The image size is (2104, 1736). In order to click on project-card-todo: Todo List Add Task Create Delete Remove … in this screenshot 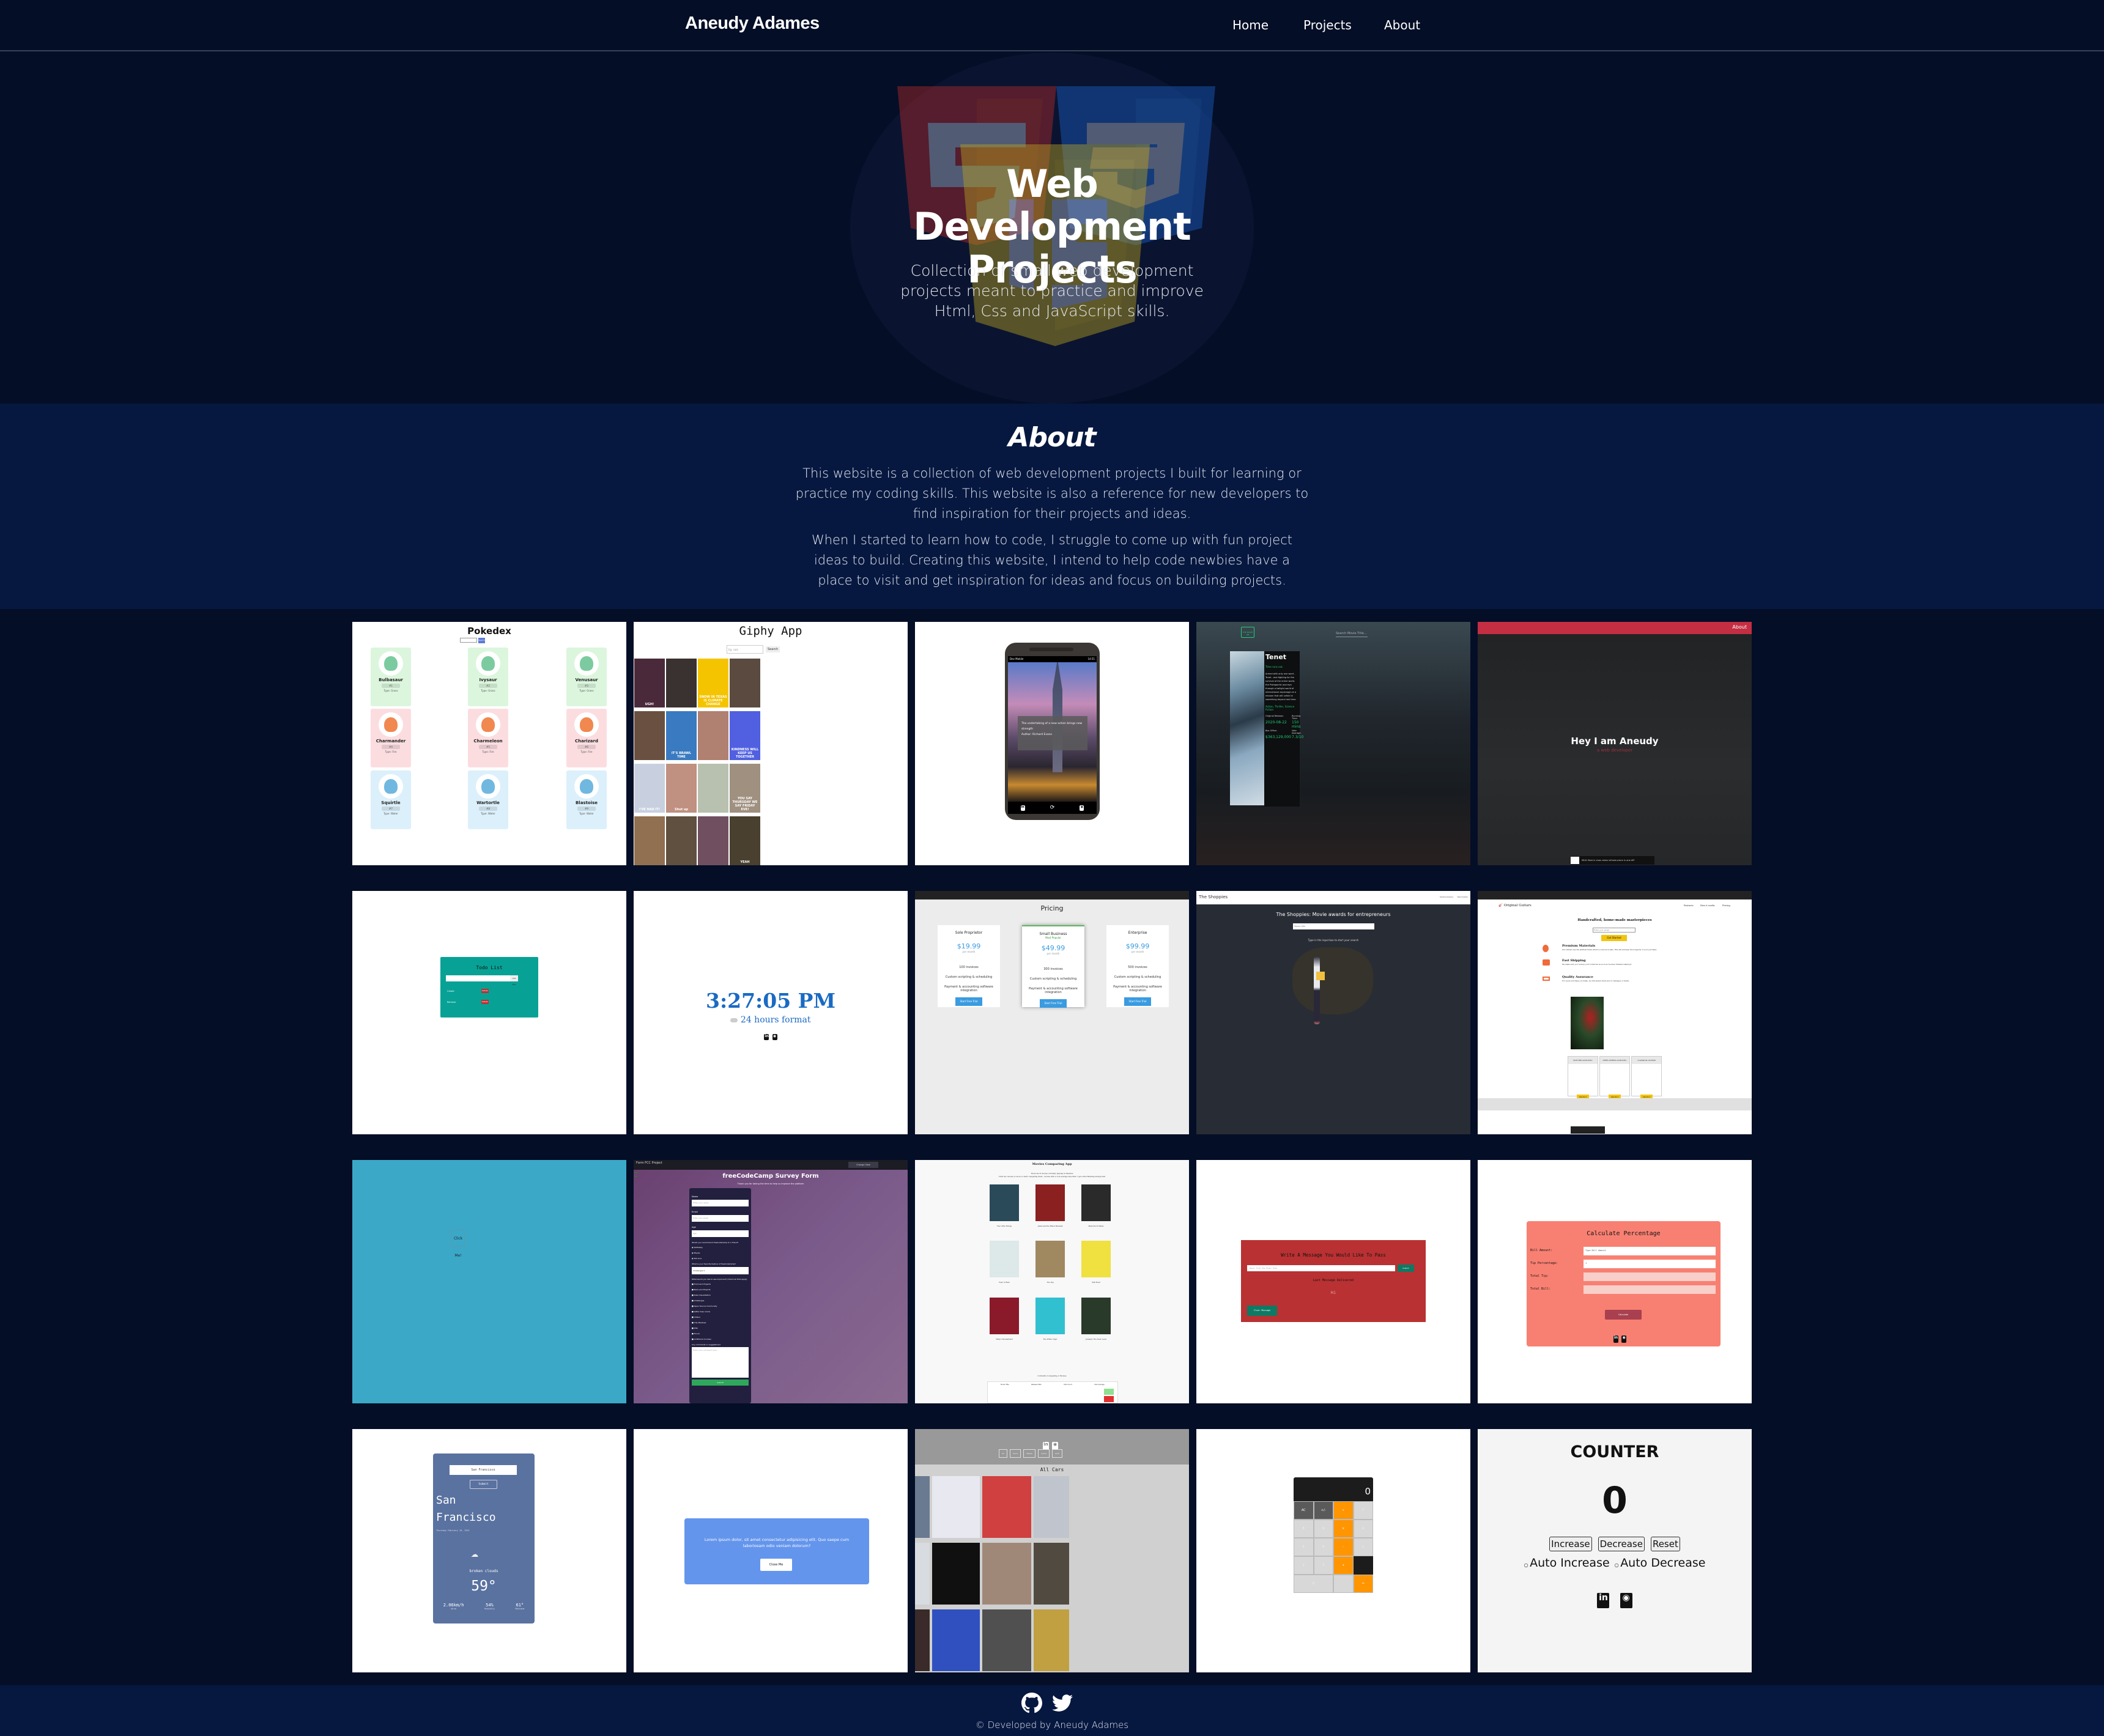, I will do `click(489, 1012)`.